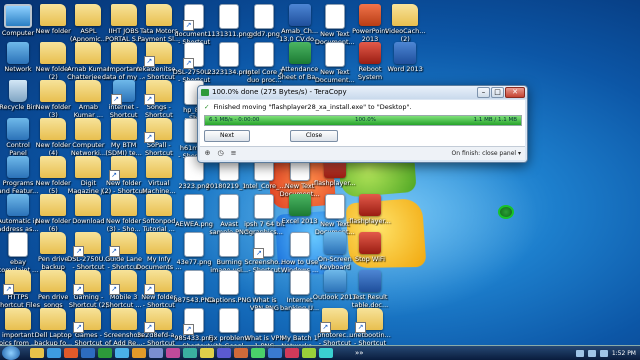  What do you see at coordinates (405, 35) in the screenshot?
I see `desktop-icon-label: VideoCach... (2)` at bounding box center [405, 35].